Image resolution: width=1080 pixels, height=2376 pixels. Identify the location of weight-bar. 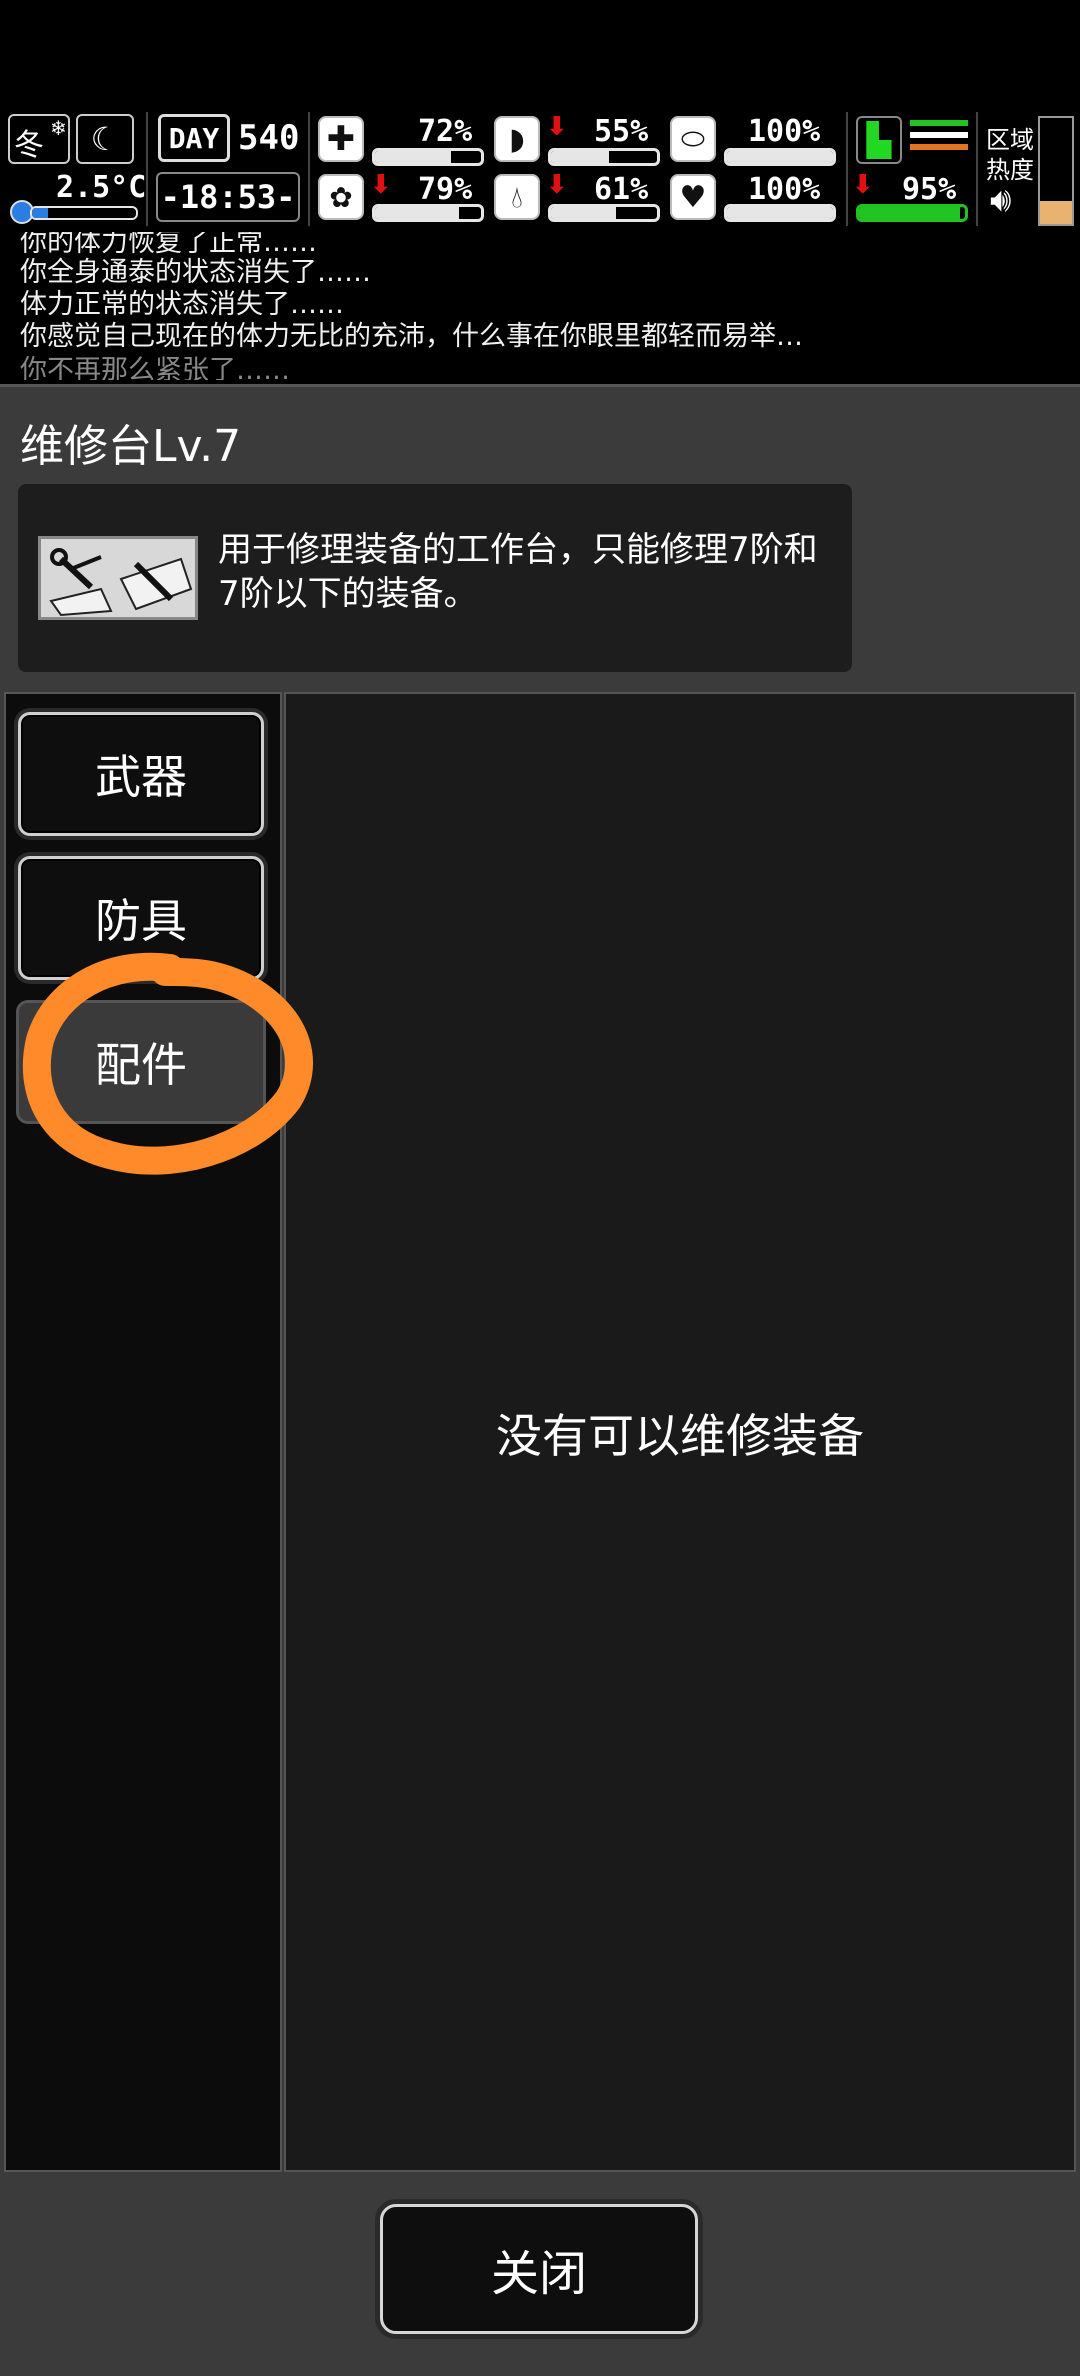
(912, 213).